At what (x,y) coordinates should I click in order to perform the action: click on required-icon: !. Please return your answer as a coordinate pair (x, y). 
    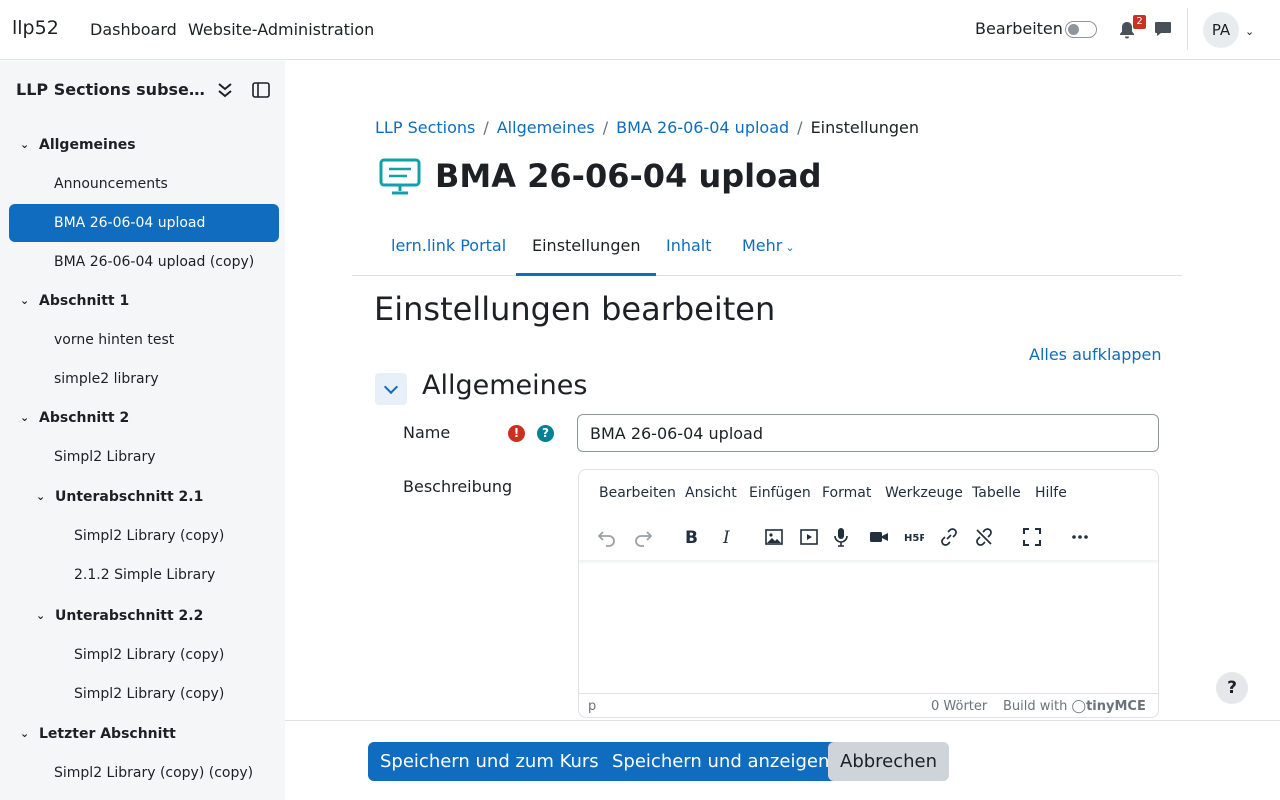
    Looking at the image, I should click on (516, 433).